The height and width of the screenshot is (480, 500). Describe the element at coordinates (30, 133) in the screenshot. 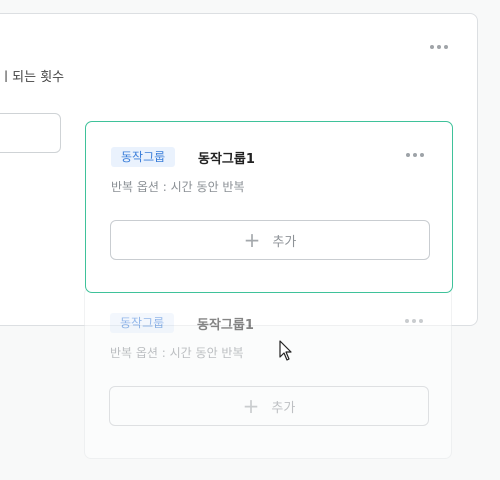

I see `repeat-count-input` at that location.